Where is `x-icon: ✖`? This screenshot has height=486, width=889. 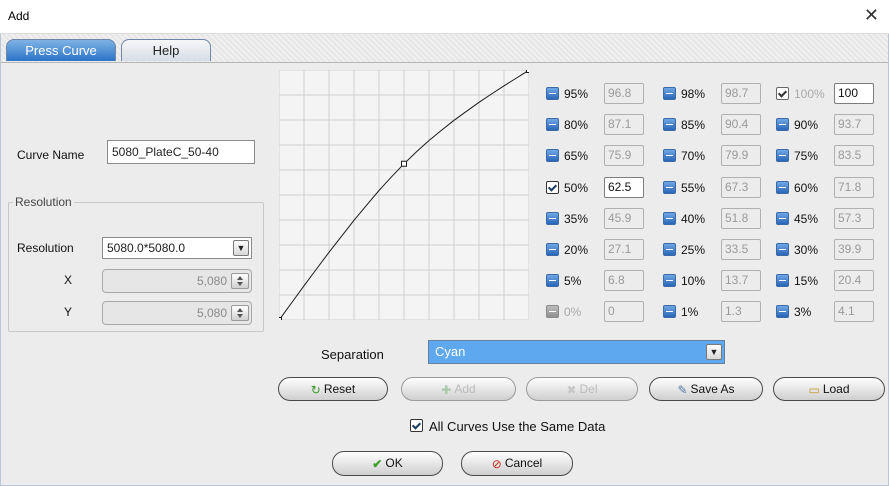 x-icon: ✖ is located at coordinates (571, 389).